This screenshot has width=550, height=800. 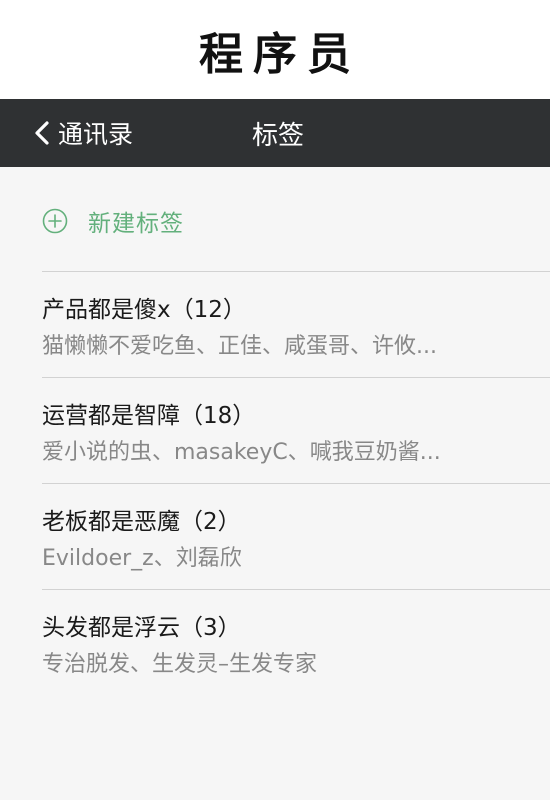 What do you see at coordinates (142, 558) in the screenshot?
I see `tag-members: Evildoer_z、刘磊欣` at bounding box center [142, 558].